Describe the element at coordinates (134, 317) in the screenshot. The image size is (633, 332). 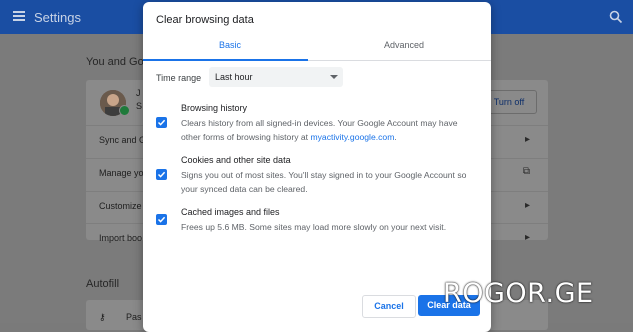
I see `row-passwords: Pas` at that location.